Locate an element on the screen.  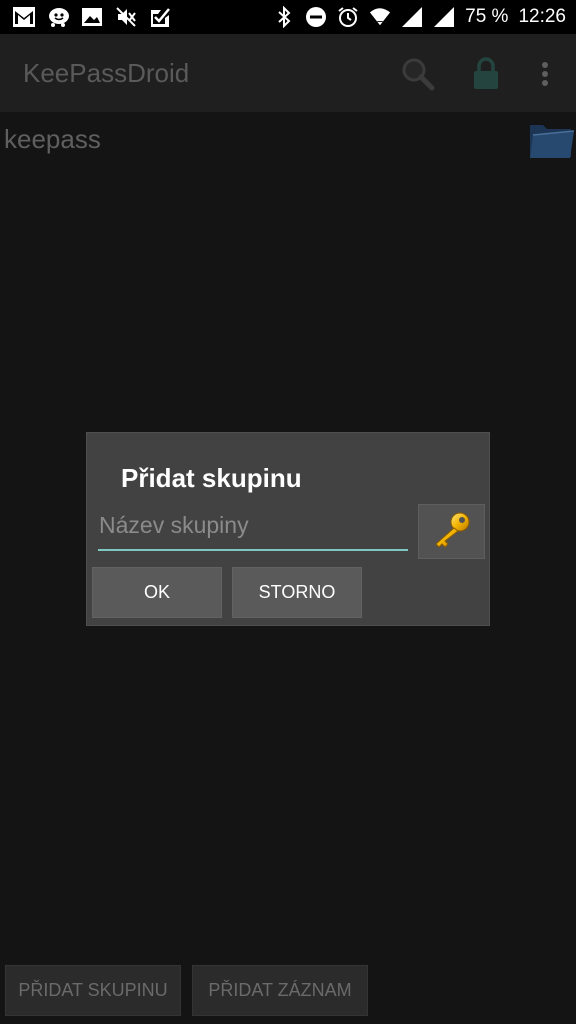
wifi-icon is located at coordinates (380, 17).